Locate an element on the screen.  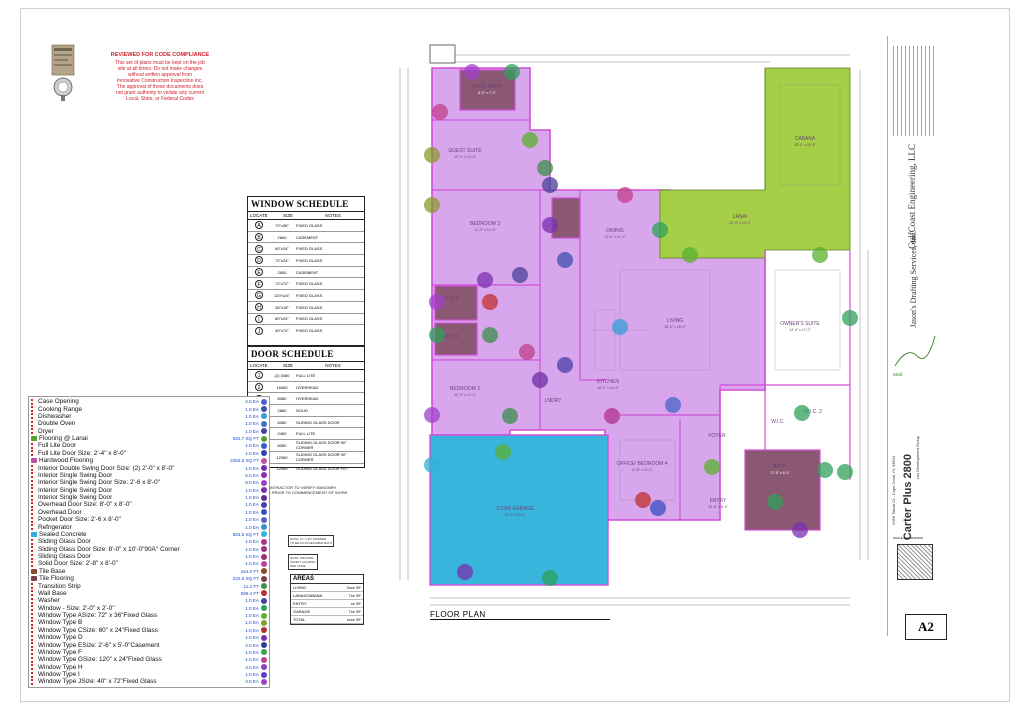
legend-item: Dishwasher 1.0 EA is located at coordinates (149, 416).